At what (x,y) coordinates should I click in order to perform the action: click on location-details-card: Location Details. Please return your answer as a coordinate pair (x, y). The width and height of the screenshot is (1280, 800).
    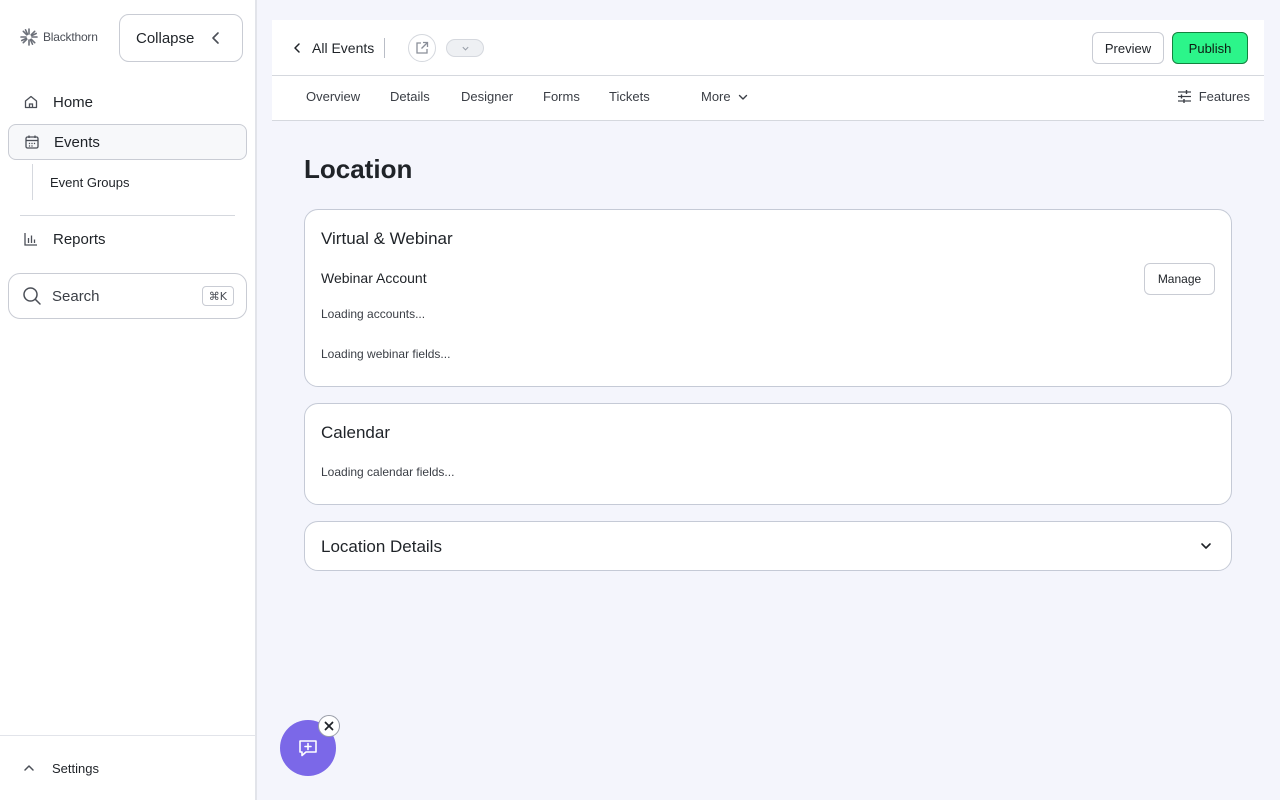
    Looking at the image, I should click on (768, 546).